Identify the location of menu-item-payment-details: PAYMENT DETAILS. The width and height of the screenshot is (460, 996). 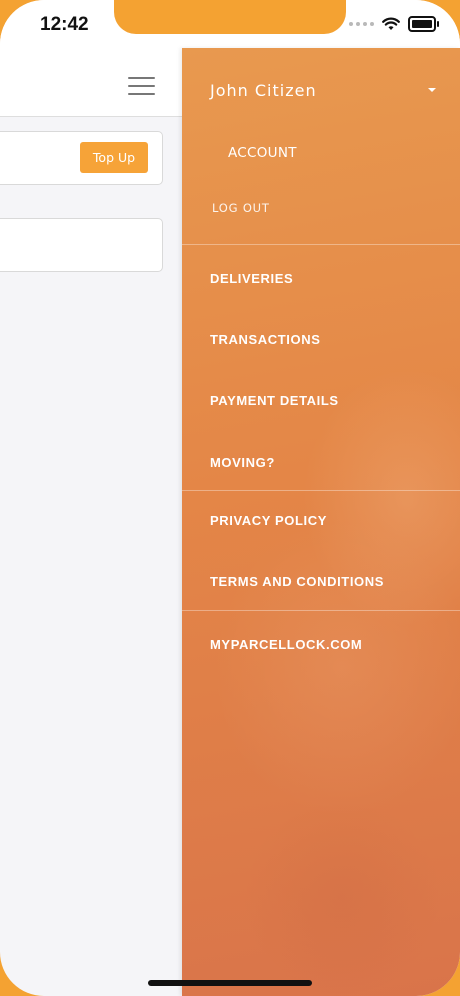
(274, 400).